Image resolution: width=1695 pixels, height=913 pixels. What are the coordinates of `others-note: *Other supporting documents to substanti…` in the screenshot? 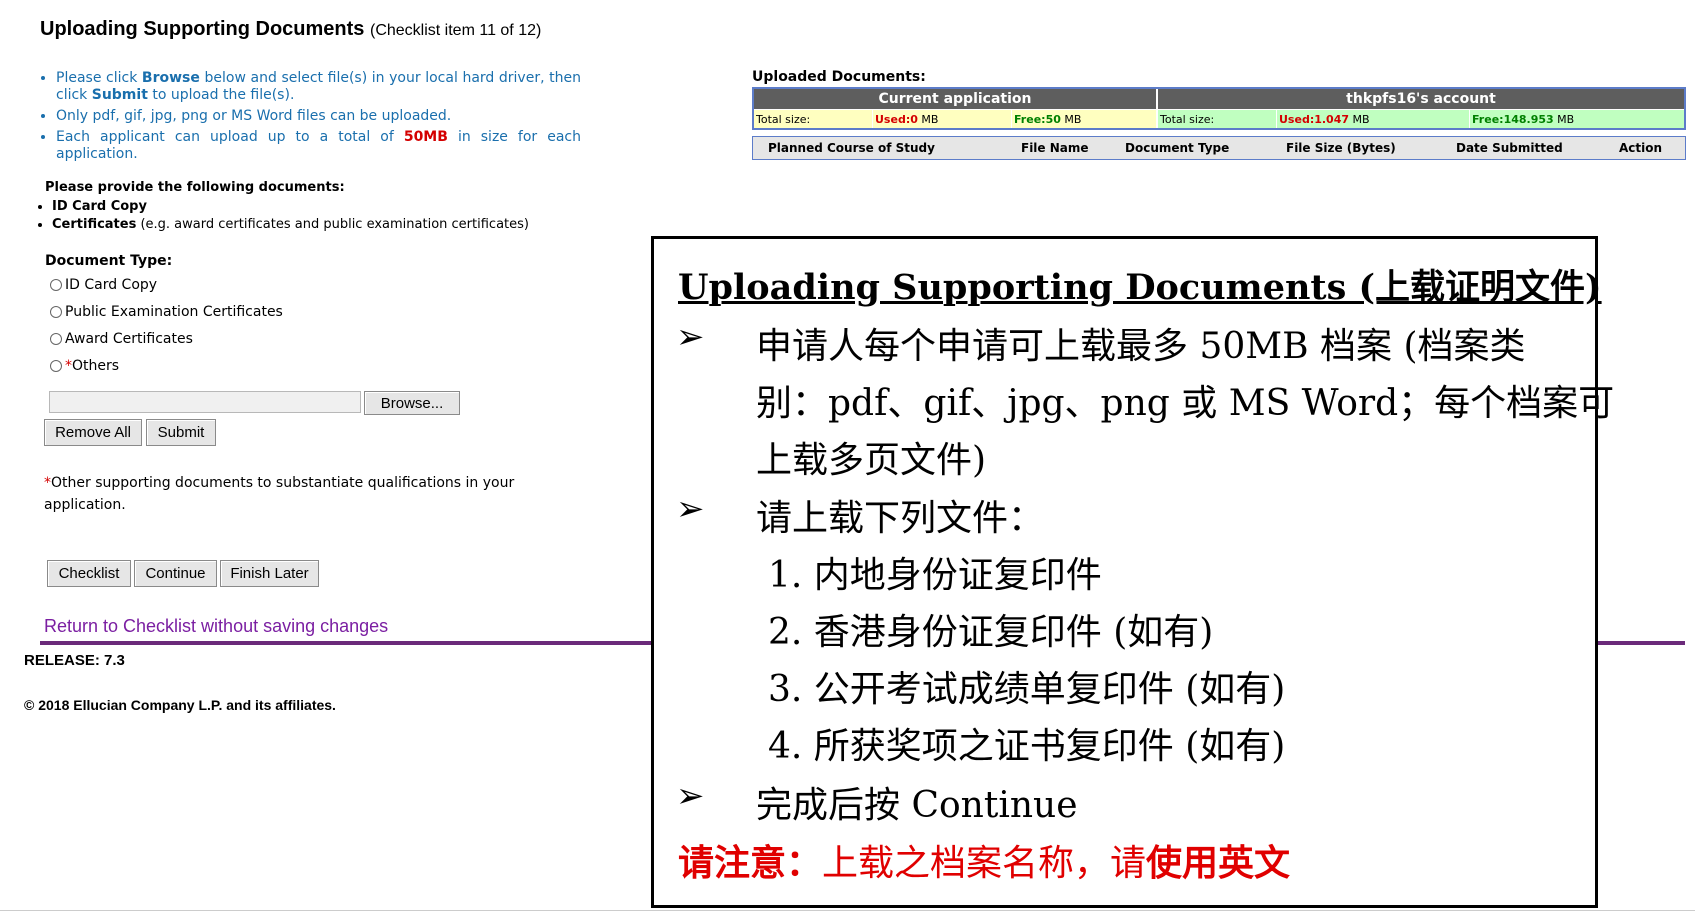 It's located at (284, 494).